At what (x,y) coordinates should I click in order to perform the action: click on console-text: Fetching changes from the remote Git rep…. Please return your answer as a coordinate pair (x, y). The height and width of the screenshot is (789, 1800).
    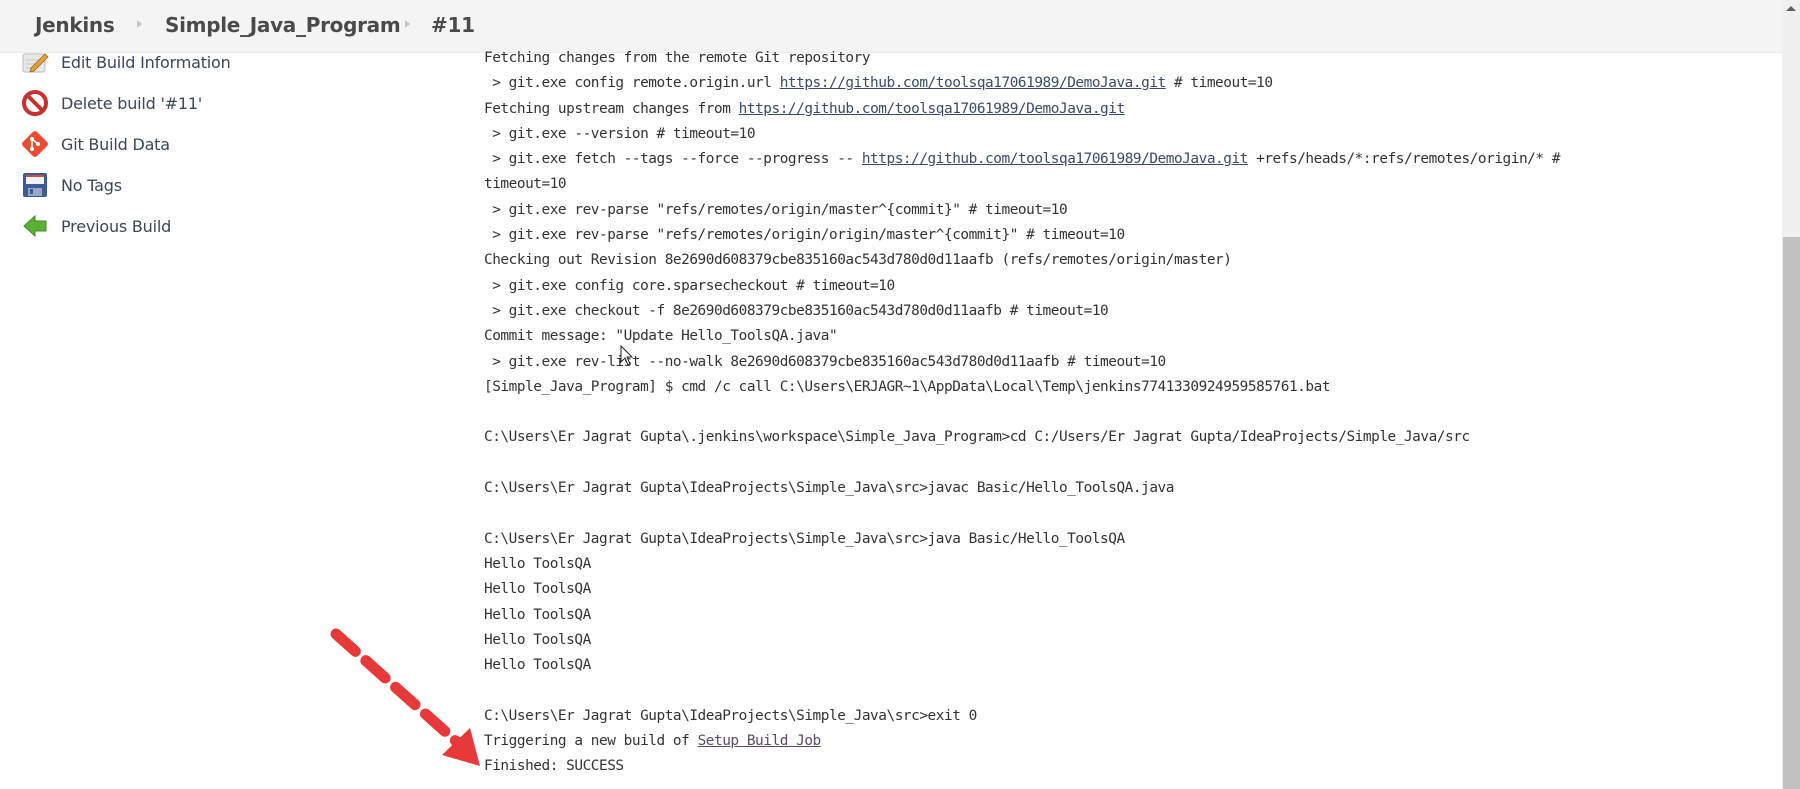
    Looking at the image, I should click on (677, 58).